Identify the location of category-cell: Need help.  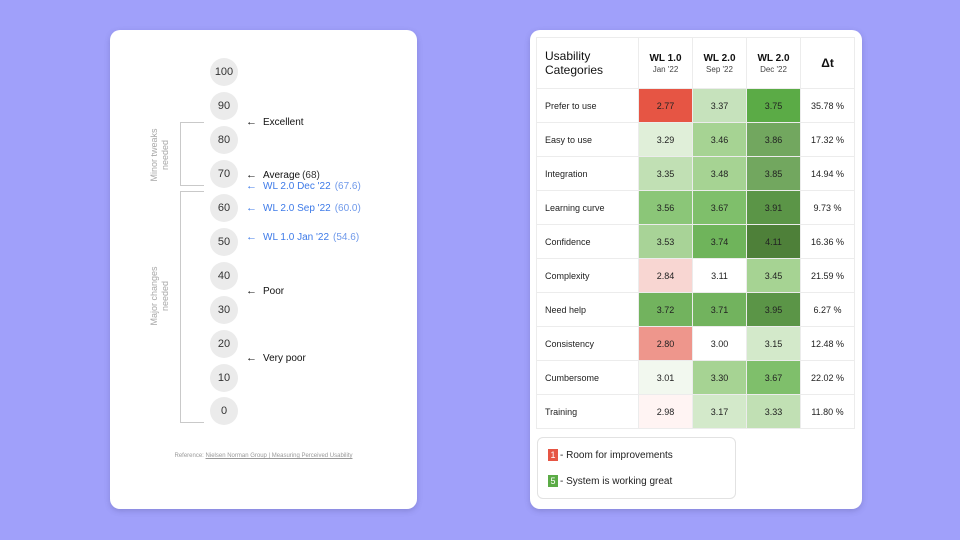
(587, 309).